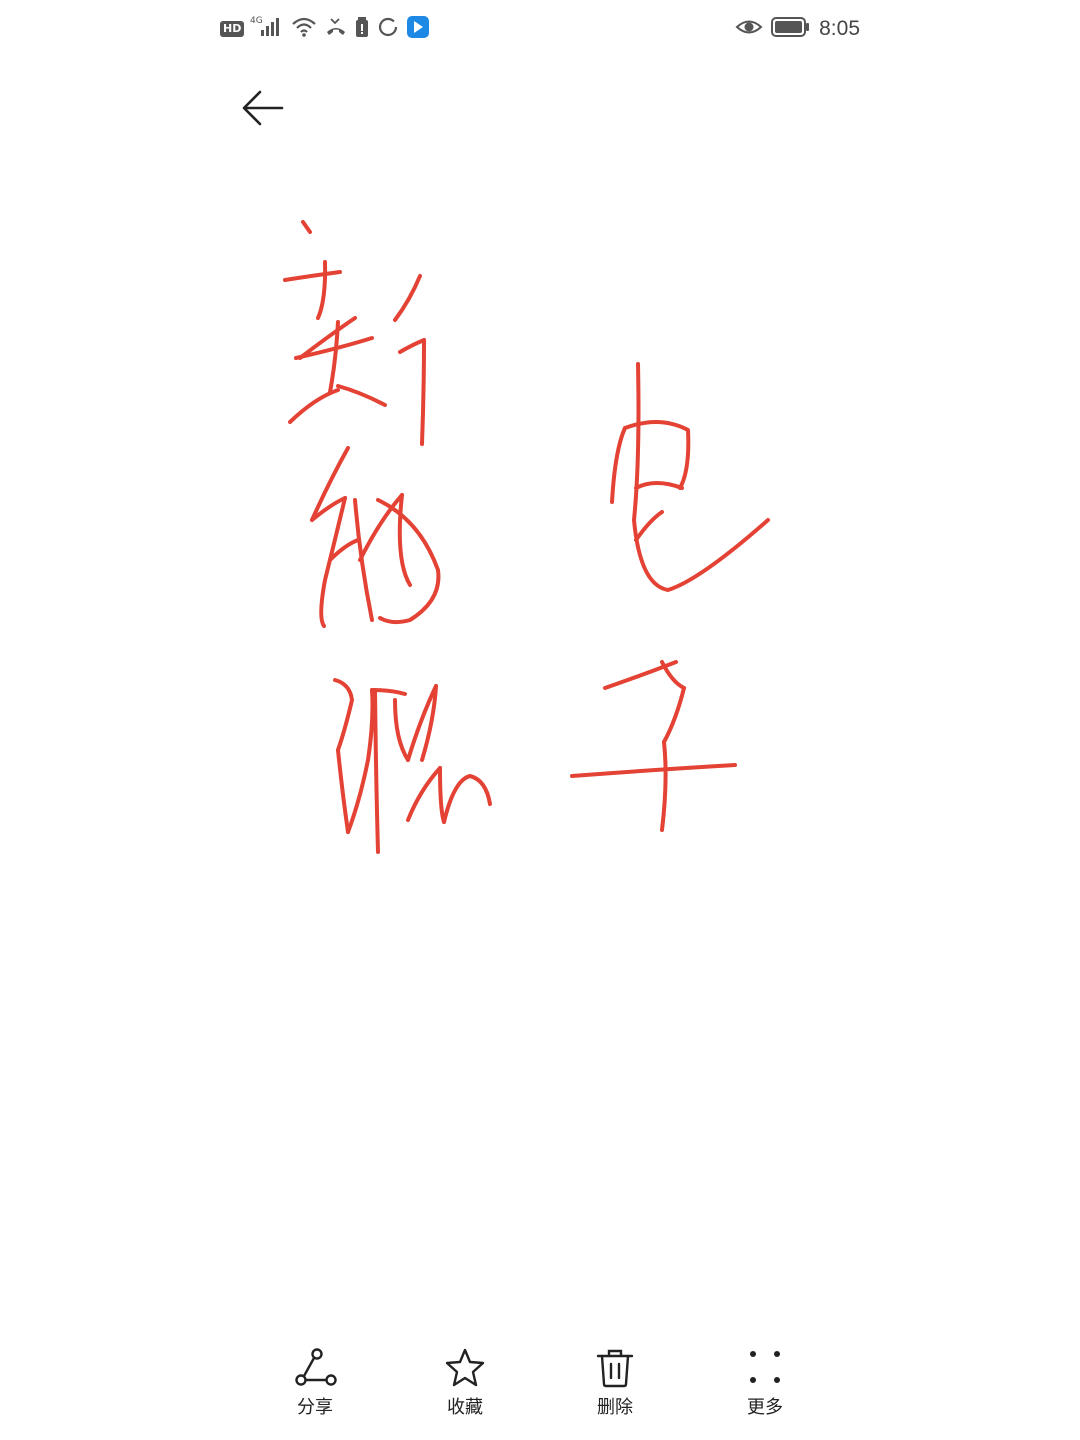  What do you see at coordinates (304, 29) in the screenshot?
I see `wifi-icon` at bounding box center [304, 29].